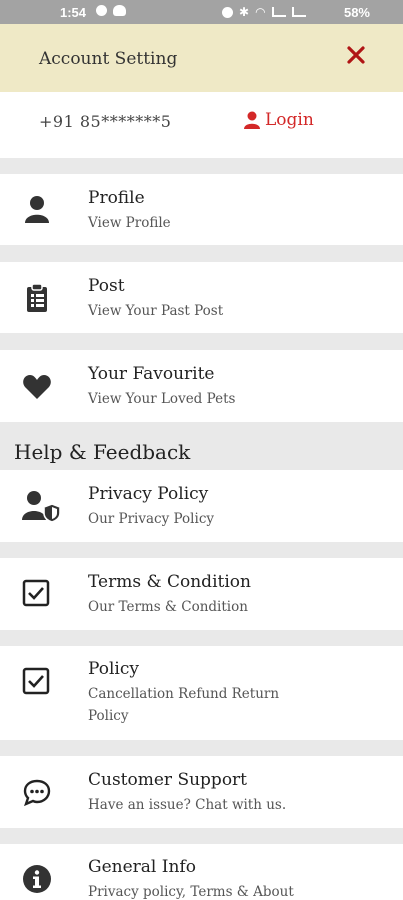  I want to click on status-right-icons: ✱ ◠, so click(264, 12).